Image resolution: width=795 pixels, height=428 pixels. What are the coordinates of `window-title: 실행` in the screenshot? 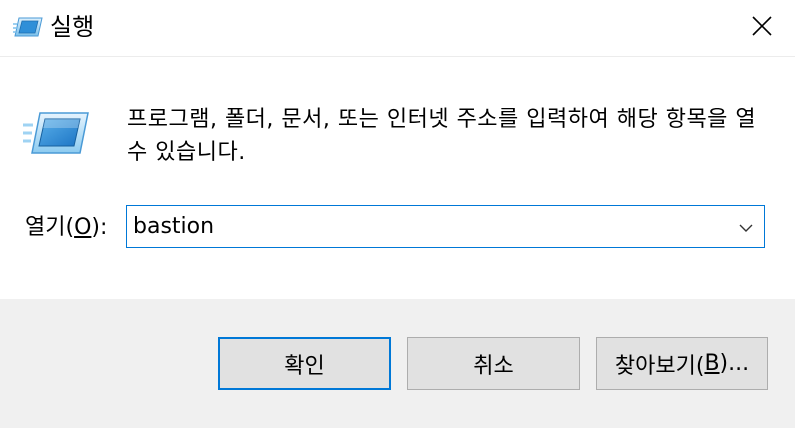 It's located at (72, 27).